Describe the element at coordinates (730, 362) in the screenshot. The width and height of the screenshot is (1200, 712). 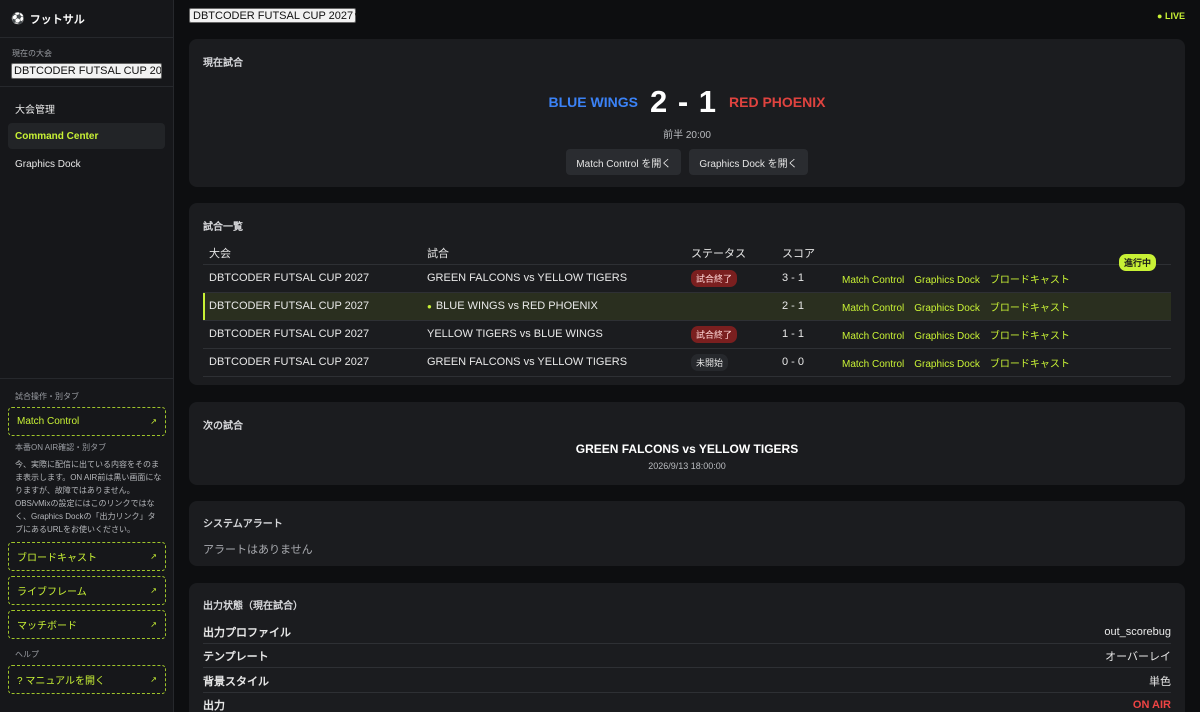
I see `row-status-cell: 未開始` at that location.